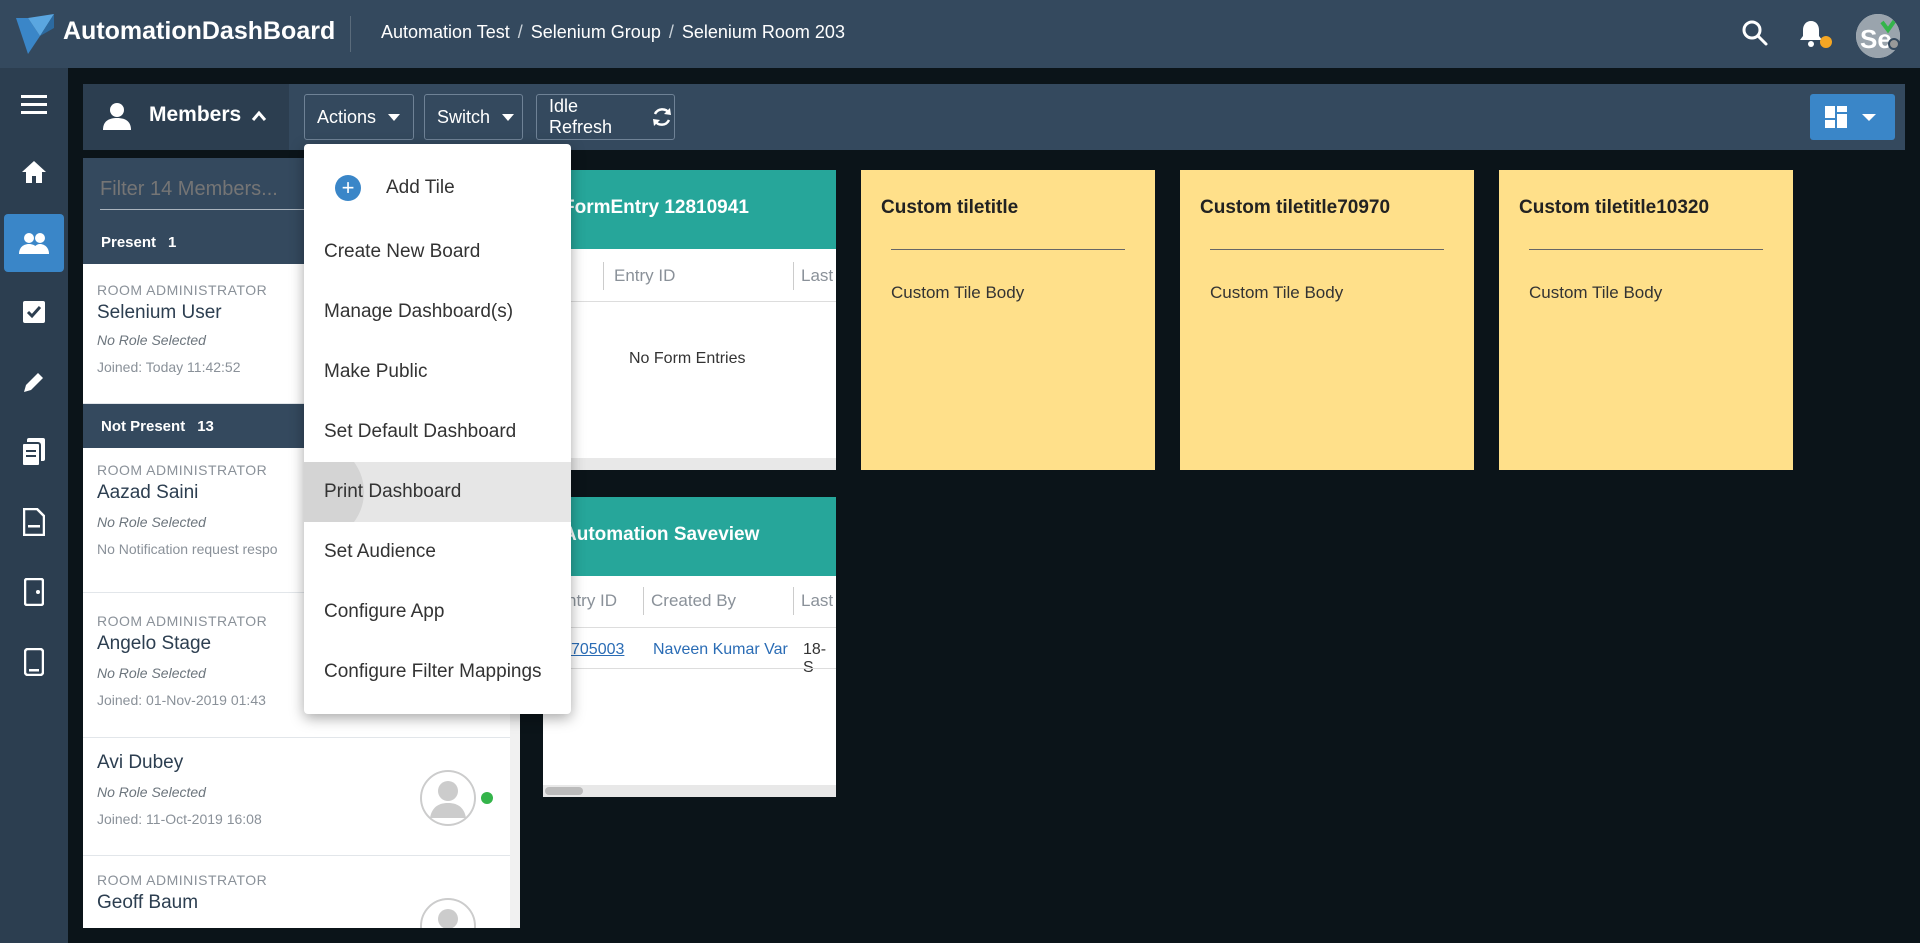 Image resolution: width=1920 pixels, height=943 pixels. Describe the element at coordinates (34, 662) in the screenshot. I see `mobile-device-icon` at that location.